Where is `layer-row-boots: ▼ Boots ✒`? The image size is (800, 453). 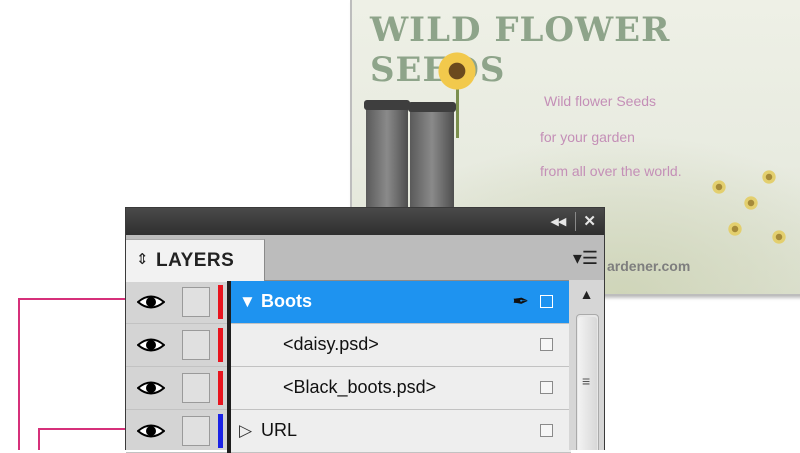
layer-row-boots: ▼ Boots ✒ is located at coordinates (348, 302).